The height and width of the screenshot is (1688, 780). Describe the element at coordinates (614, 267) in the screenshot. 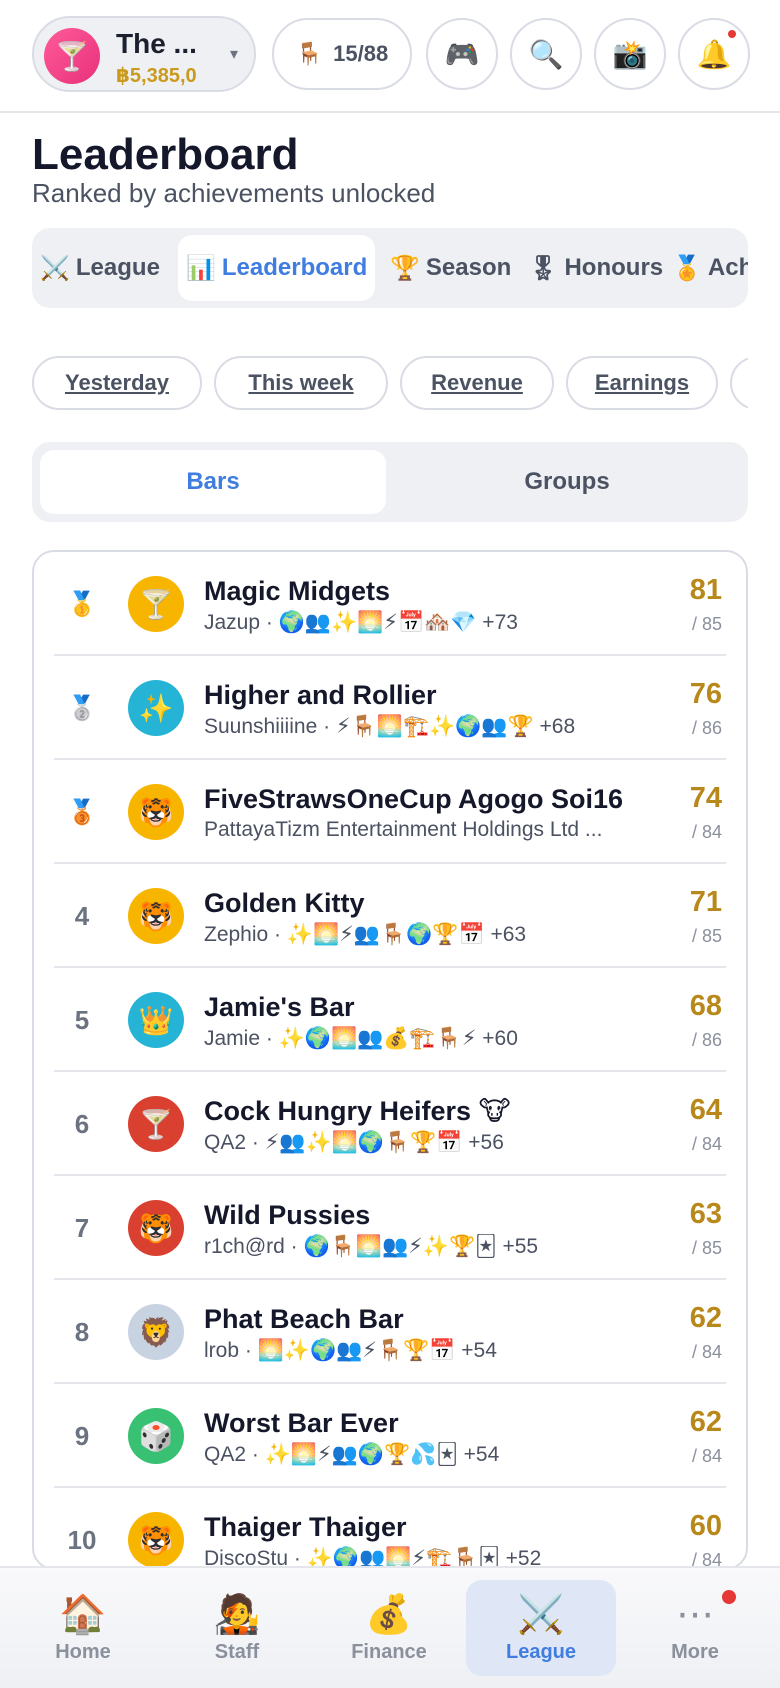

I see `tab-label: Honours` at that location.